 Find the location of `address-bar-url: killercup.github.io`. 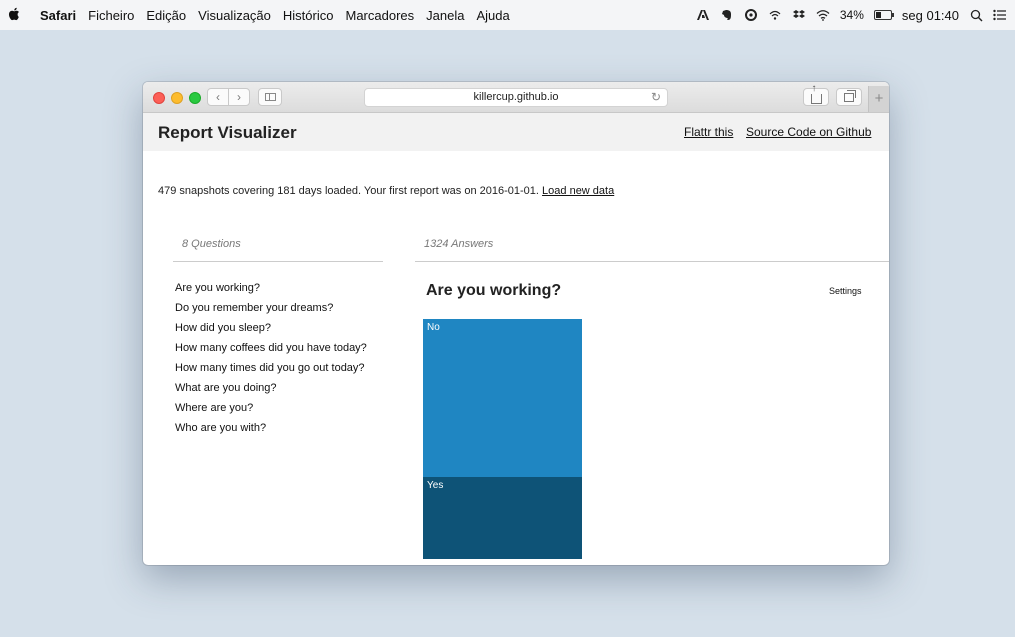

address-bar-url: killercup.github.io is located at coordinates (516, 97).